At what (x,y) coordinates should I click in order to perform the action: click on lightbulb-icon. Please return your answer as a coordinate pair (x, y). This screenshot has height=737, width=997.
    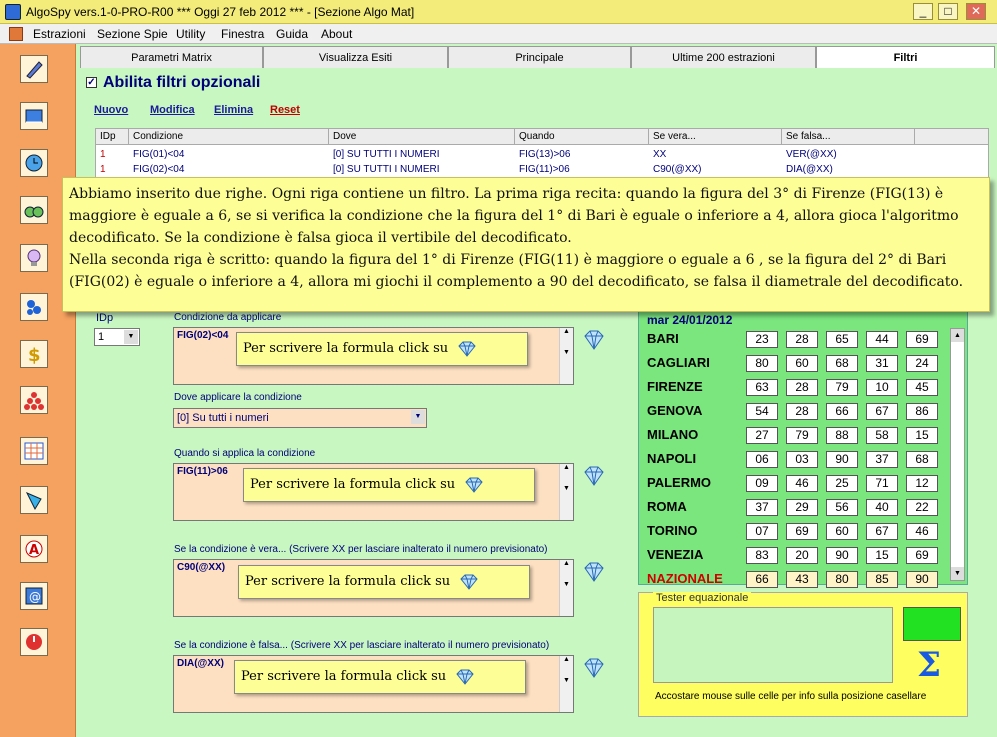
    Looking at the image, I should click on (34, 258).